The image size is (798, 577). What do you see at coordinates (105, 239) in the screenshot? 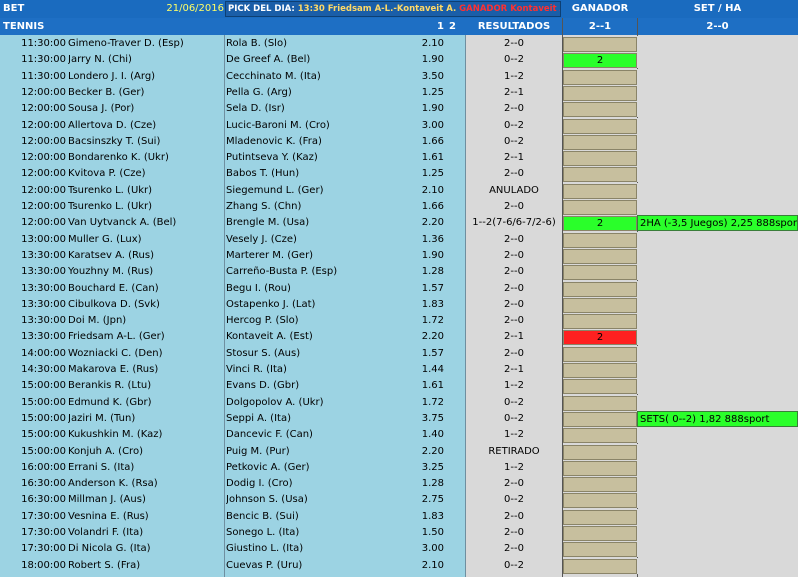
I see `player-1: Muller G. (Lux)` at bounding box center [105, 239].